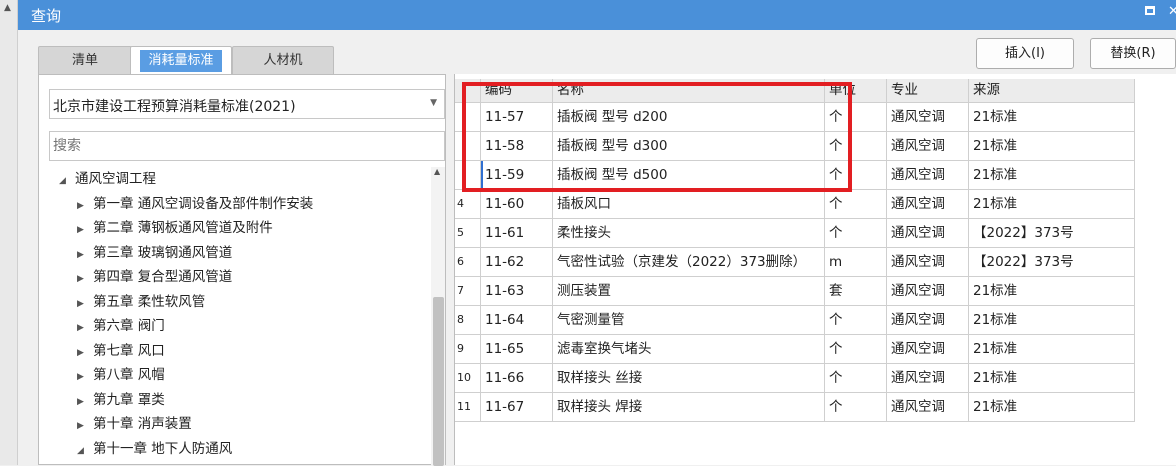 This screenshot has height=466, width=1176. What do you see at coordinates (1025, 53) in the screenshot?
I see `insert-button: 插入(I)` at bounding box center [1025, 53].